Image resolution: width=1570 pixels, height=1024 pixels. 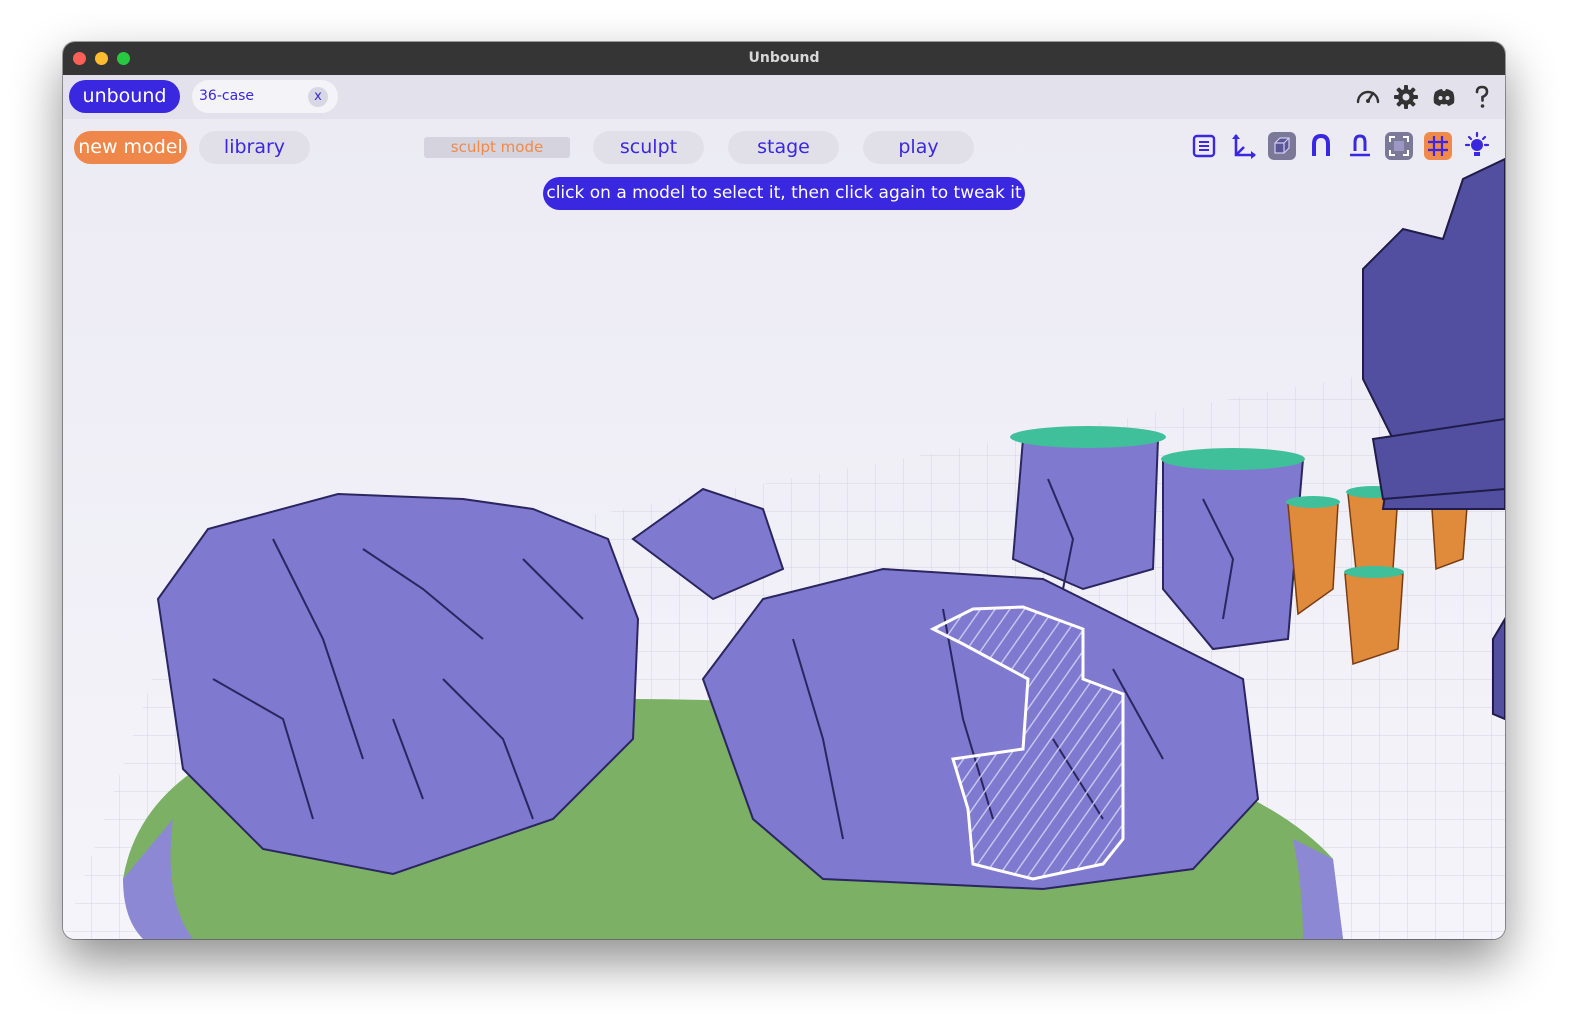 I want to click on tab-sculpt: sculpt, so click(x=648, y=147).